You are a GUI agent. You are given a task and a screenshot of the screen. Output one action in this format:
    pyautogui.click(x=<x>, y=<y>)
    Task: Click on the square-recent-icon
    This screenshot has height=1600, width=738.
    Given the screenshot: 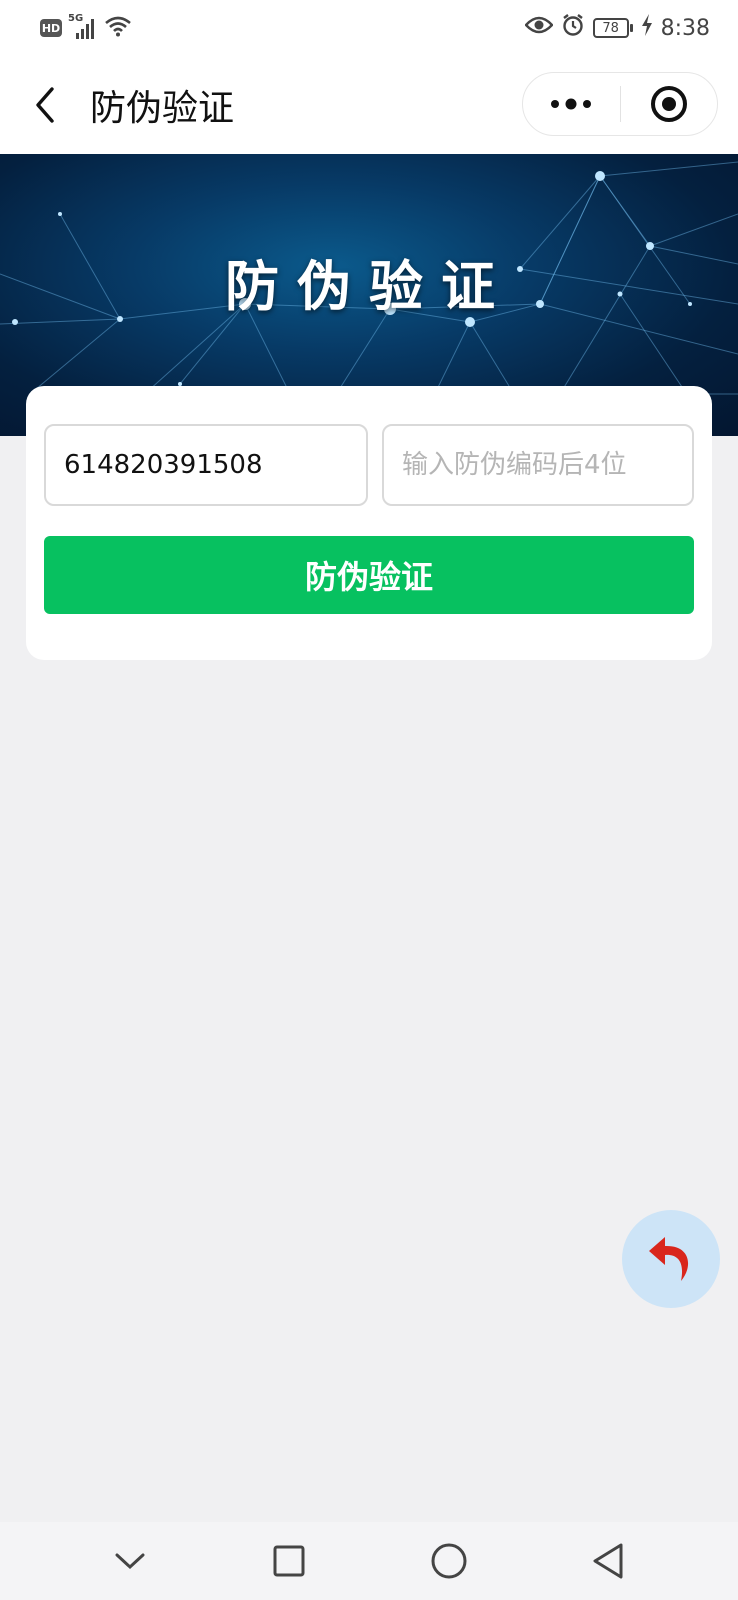 What is the action you would take?
    pyautogui.click(x=289, y=1561)
    